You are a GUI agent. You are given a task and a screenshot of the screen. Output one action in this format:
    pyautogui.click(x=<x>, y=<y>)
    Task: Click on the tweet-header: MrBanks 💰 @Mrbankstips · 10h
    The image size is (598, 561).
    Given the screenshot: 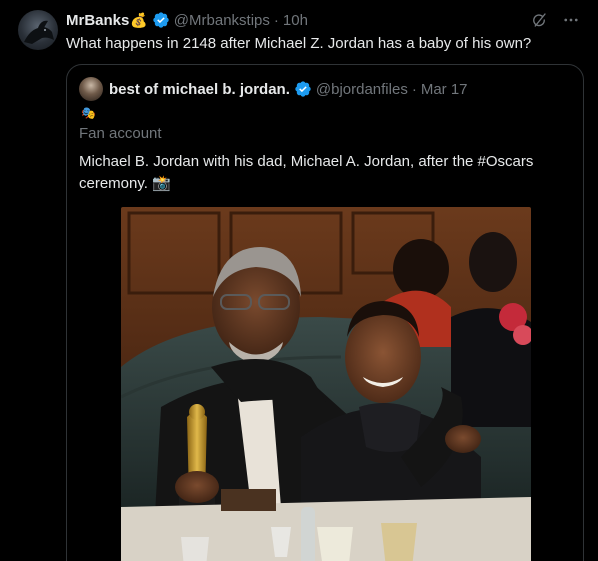 What is the action you would take?
    pyautogui.click(x=187, y=20)
    